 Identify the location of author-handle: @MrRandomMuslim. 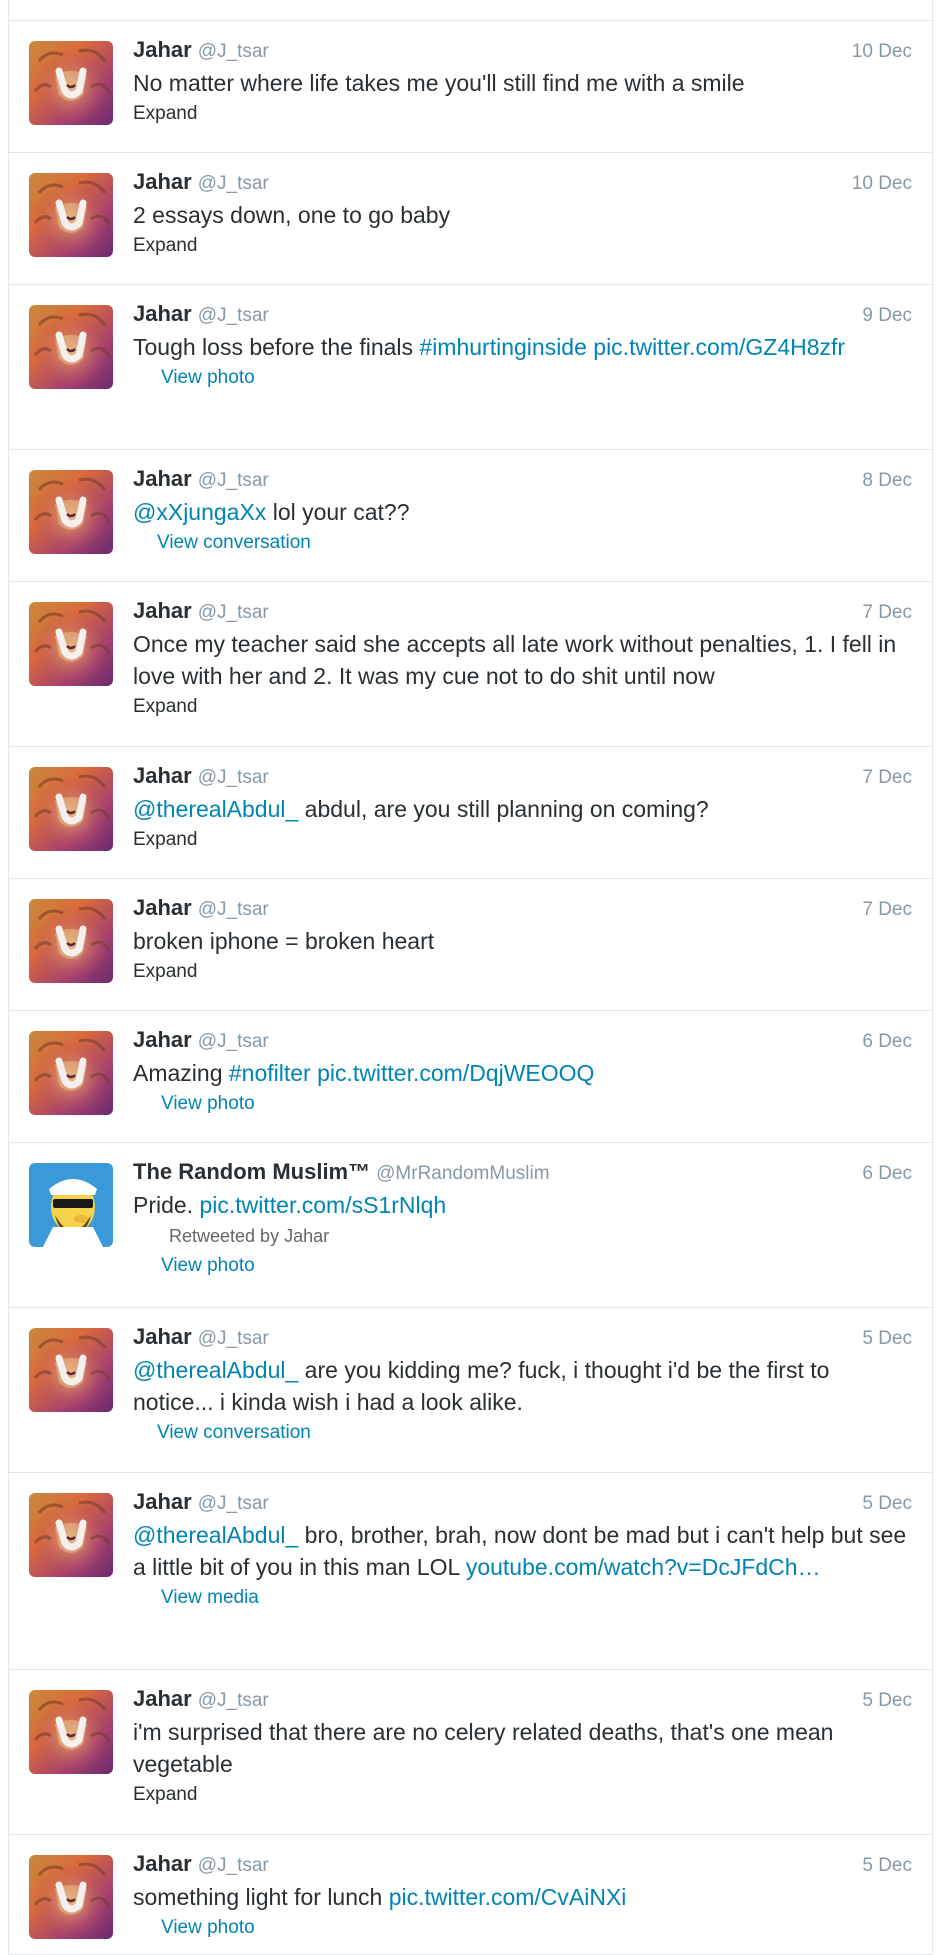
(462, 1174).